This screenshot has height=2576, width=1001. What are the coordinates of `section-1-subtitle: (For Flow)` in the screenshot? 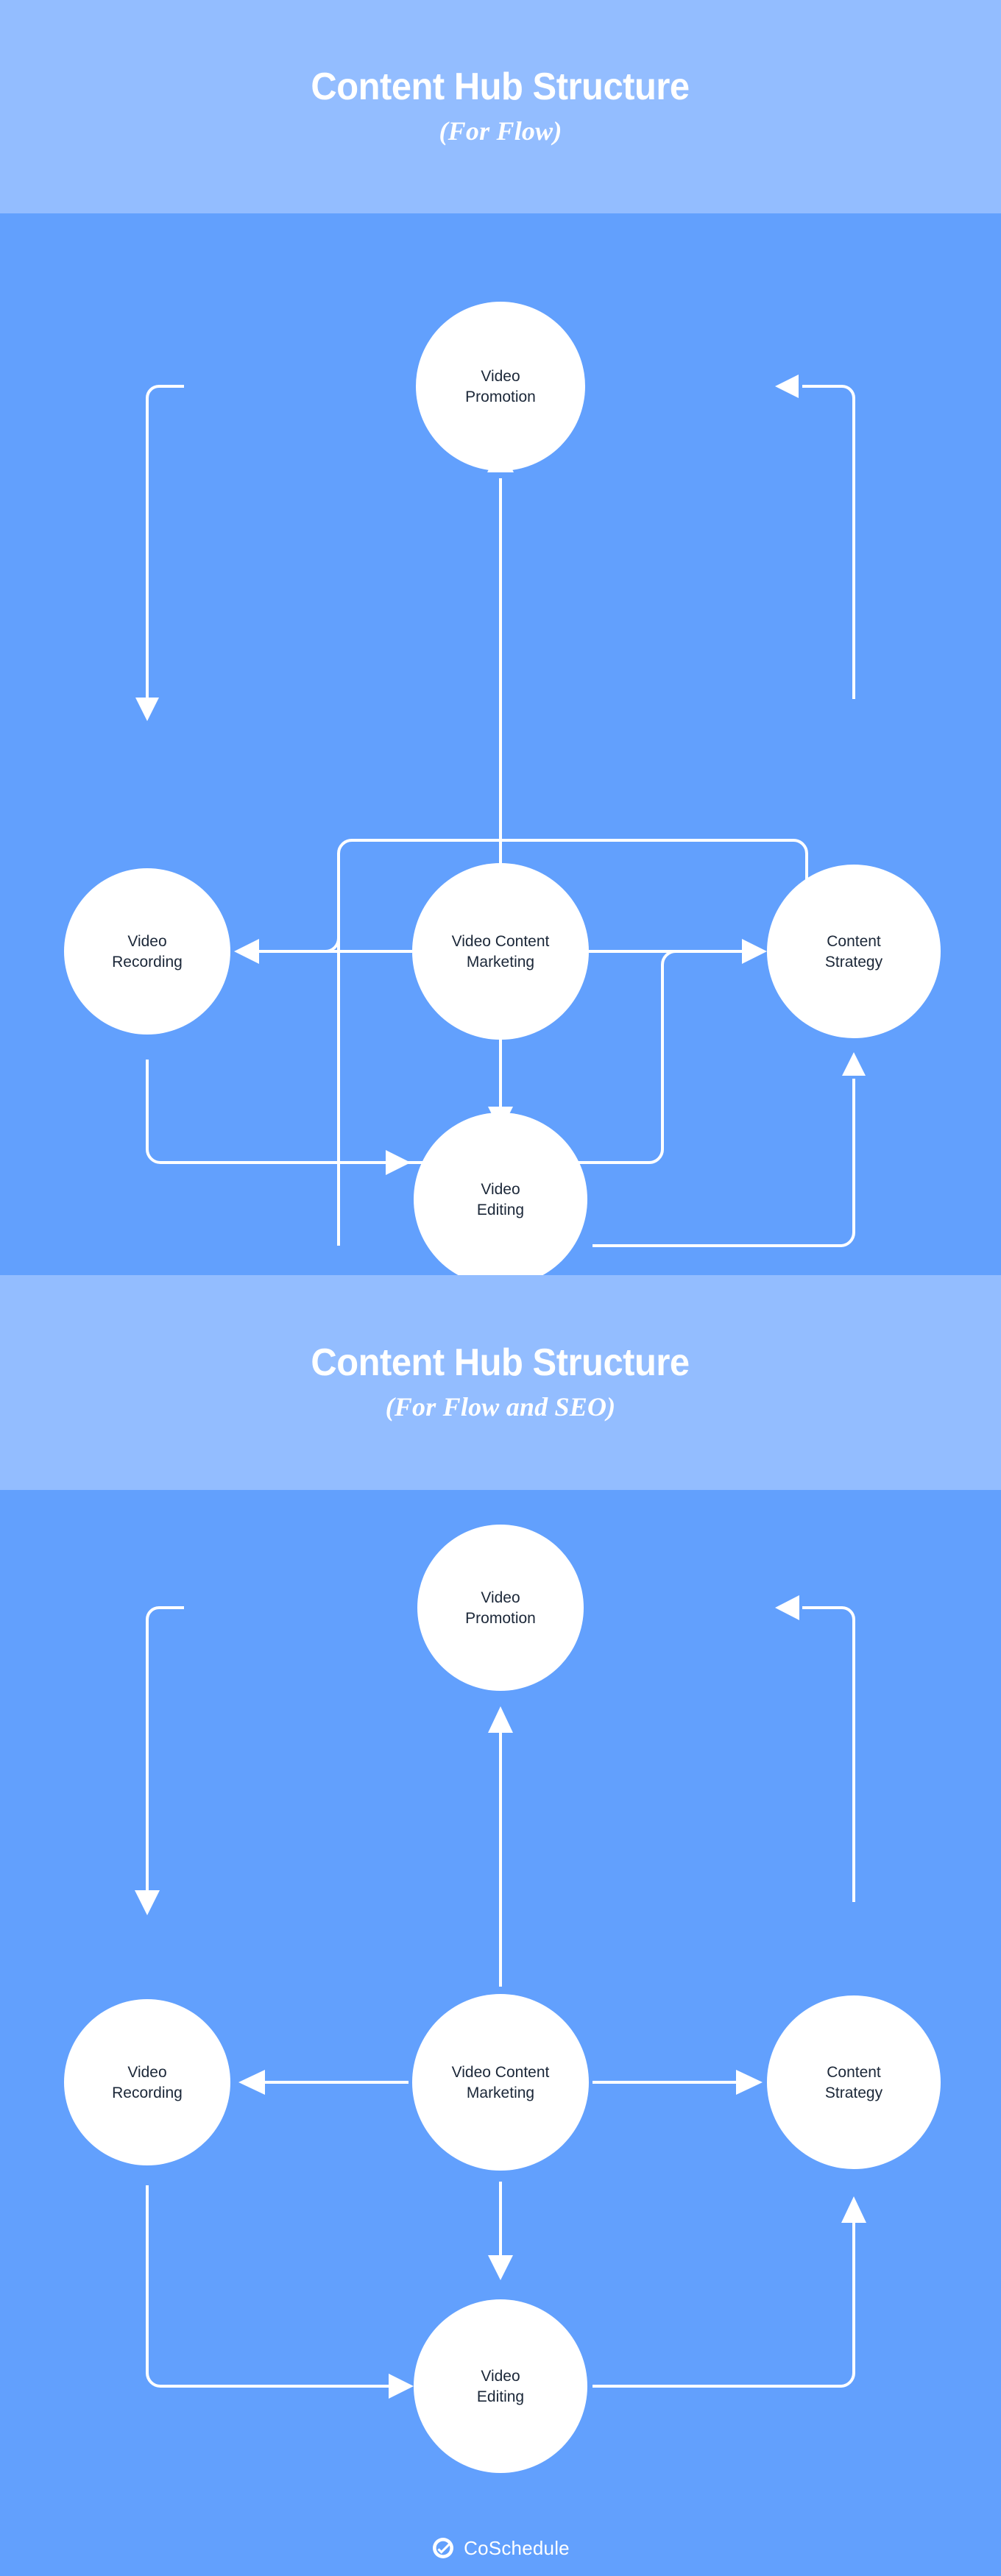 It's located at (501, 131).